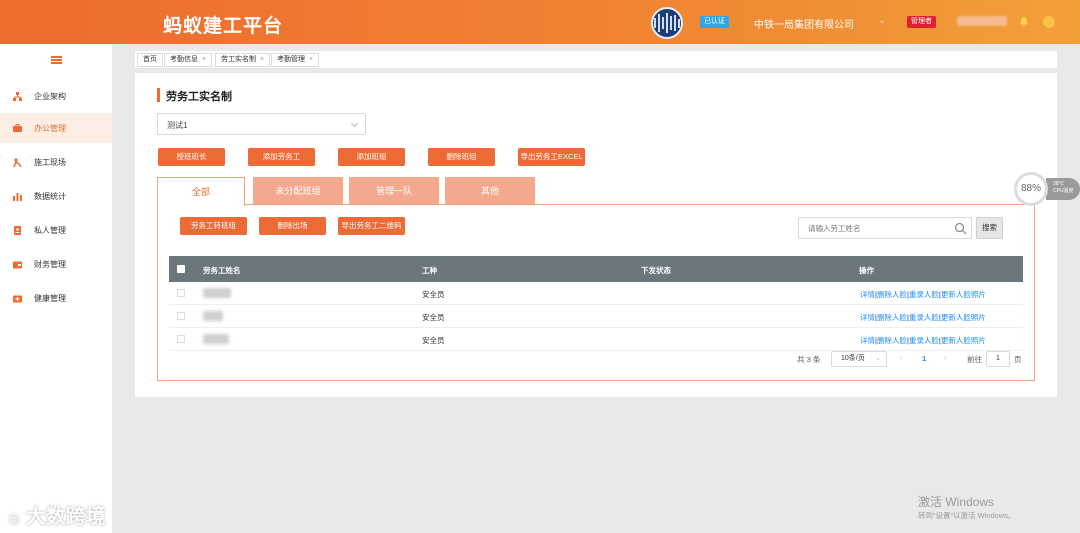 The image size is (1080, 533). I want to click on speed-widget: 88%, so click(1031, 189).